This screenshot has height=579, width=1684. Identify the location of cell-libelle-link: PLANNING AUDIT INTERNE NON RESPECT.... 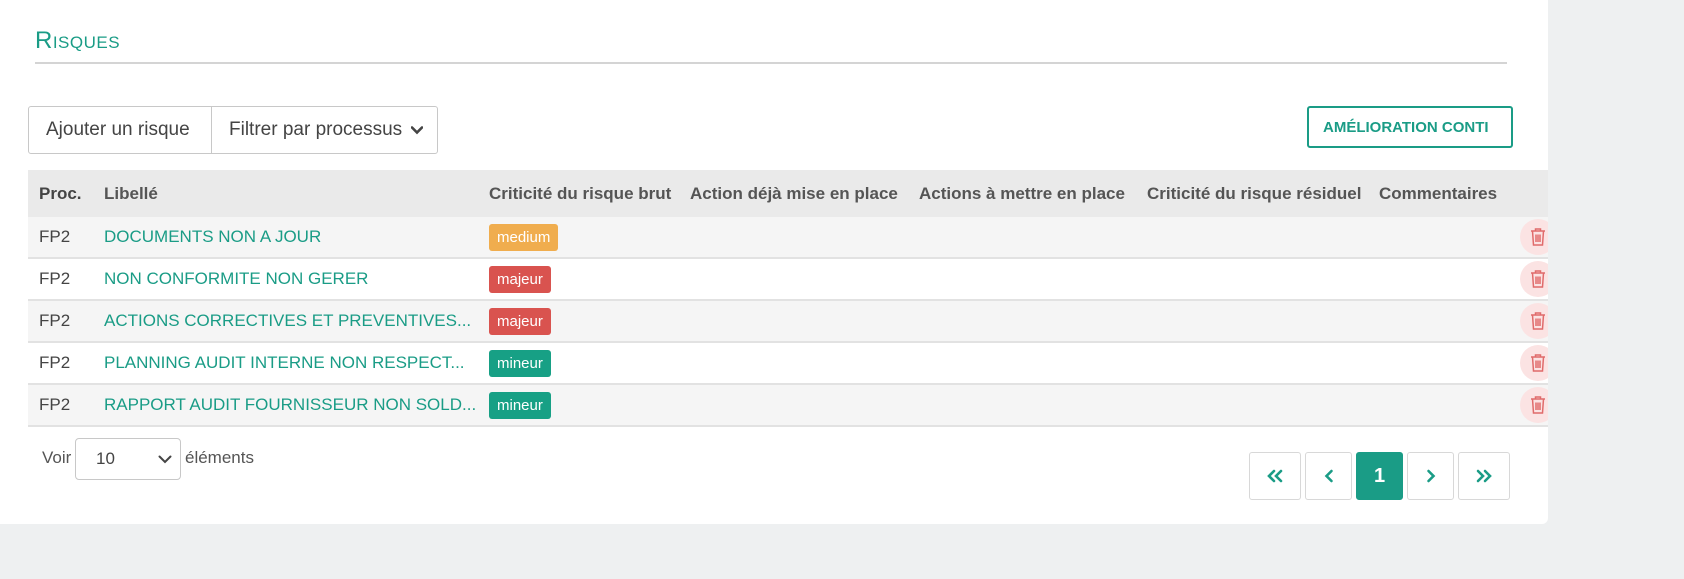
(285, 363).